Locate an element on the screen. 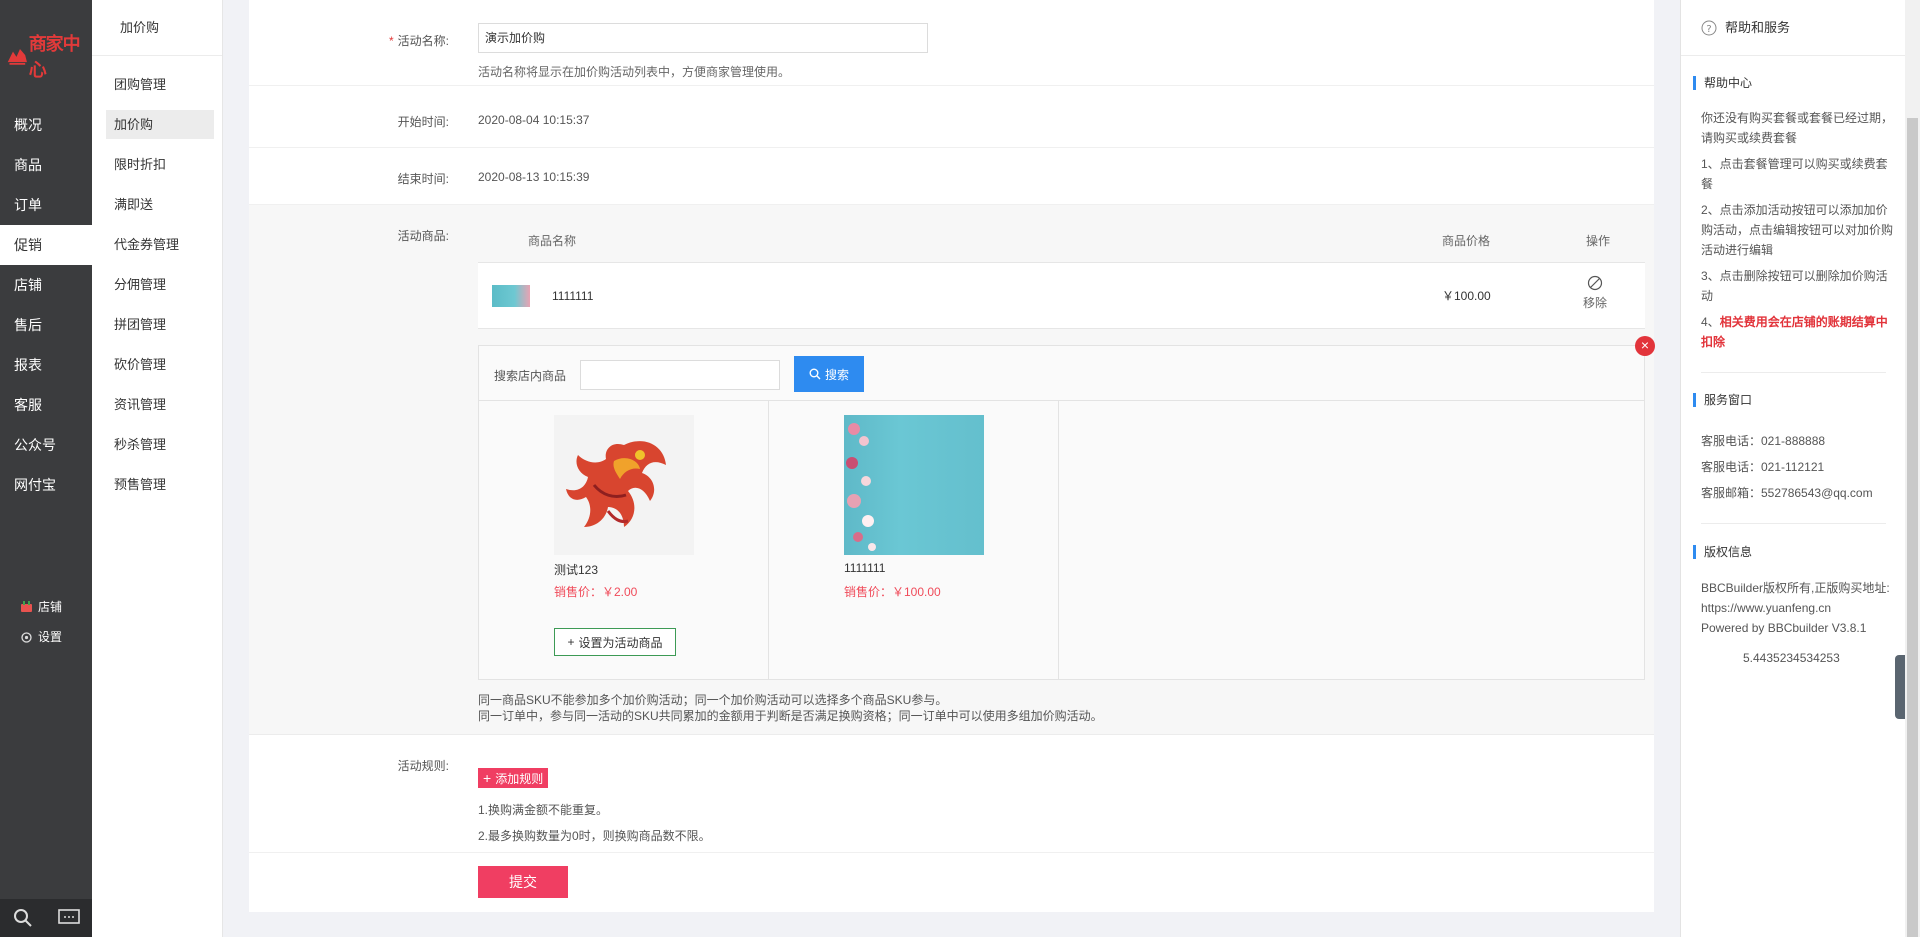  sub-item-flash-discount: 限时折扣 is located at coordinates (160, 164).